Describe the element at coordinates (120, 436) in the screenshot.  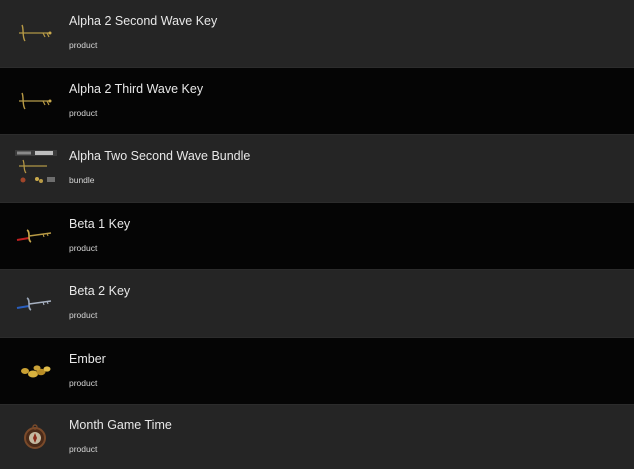
I see `list-item-text: Month Game Time product` at that location.